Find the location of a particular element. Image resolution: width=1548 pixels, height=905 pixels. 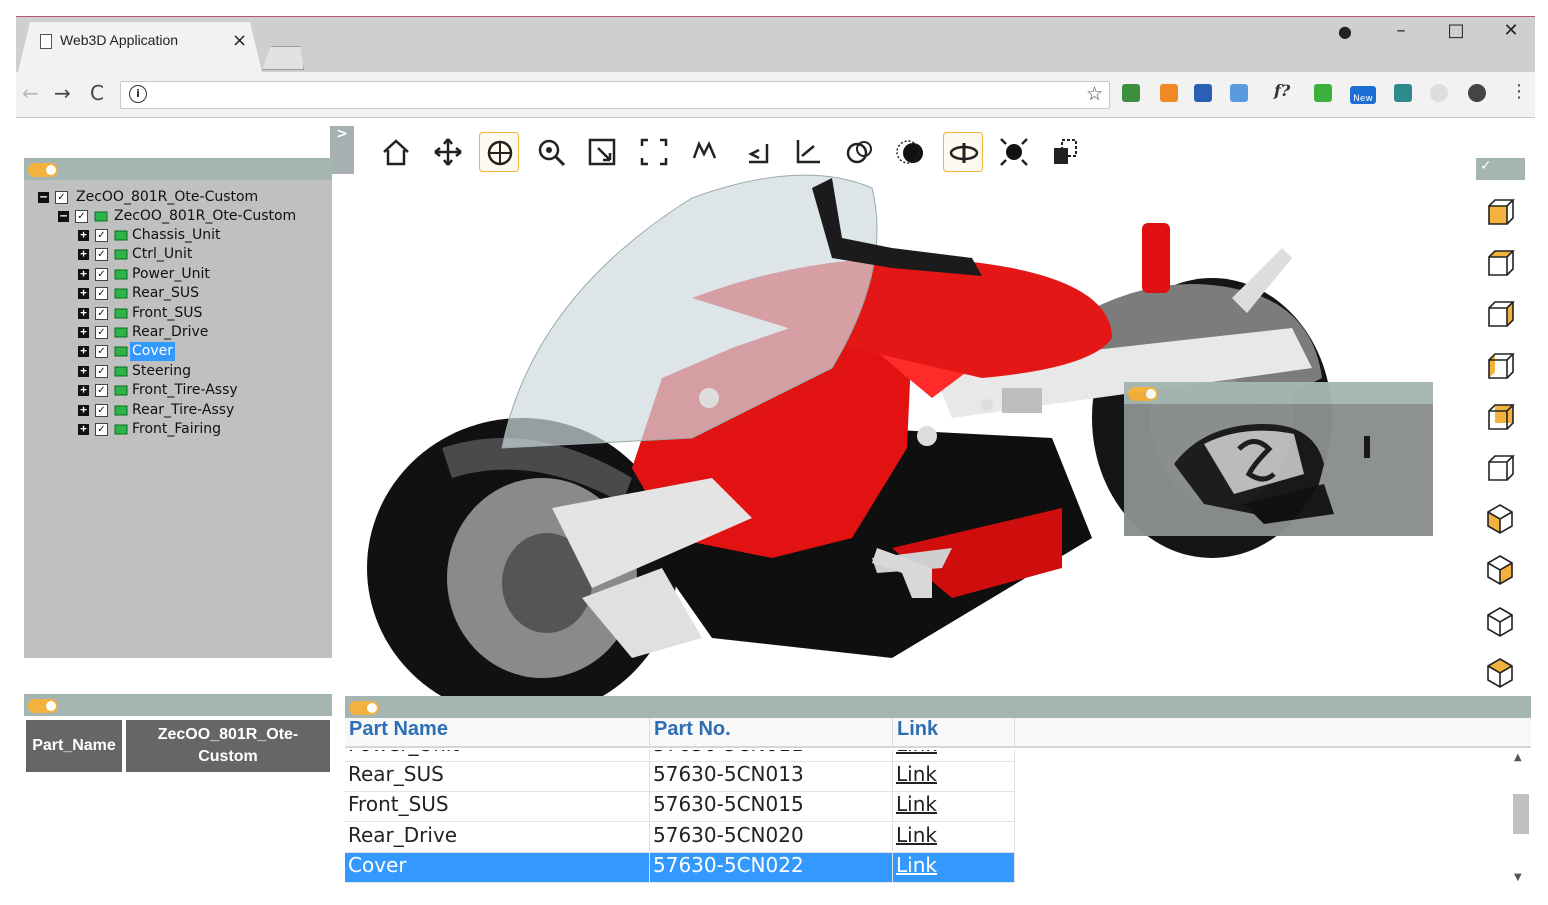

tree-item-cover: + ✓ Cover is located at coordinates (203, 352).